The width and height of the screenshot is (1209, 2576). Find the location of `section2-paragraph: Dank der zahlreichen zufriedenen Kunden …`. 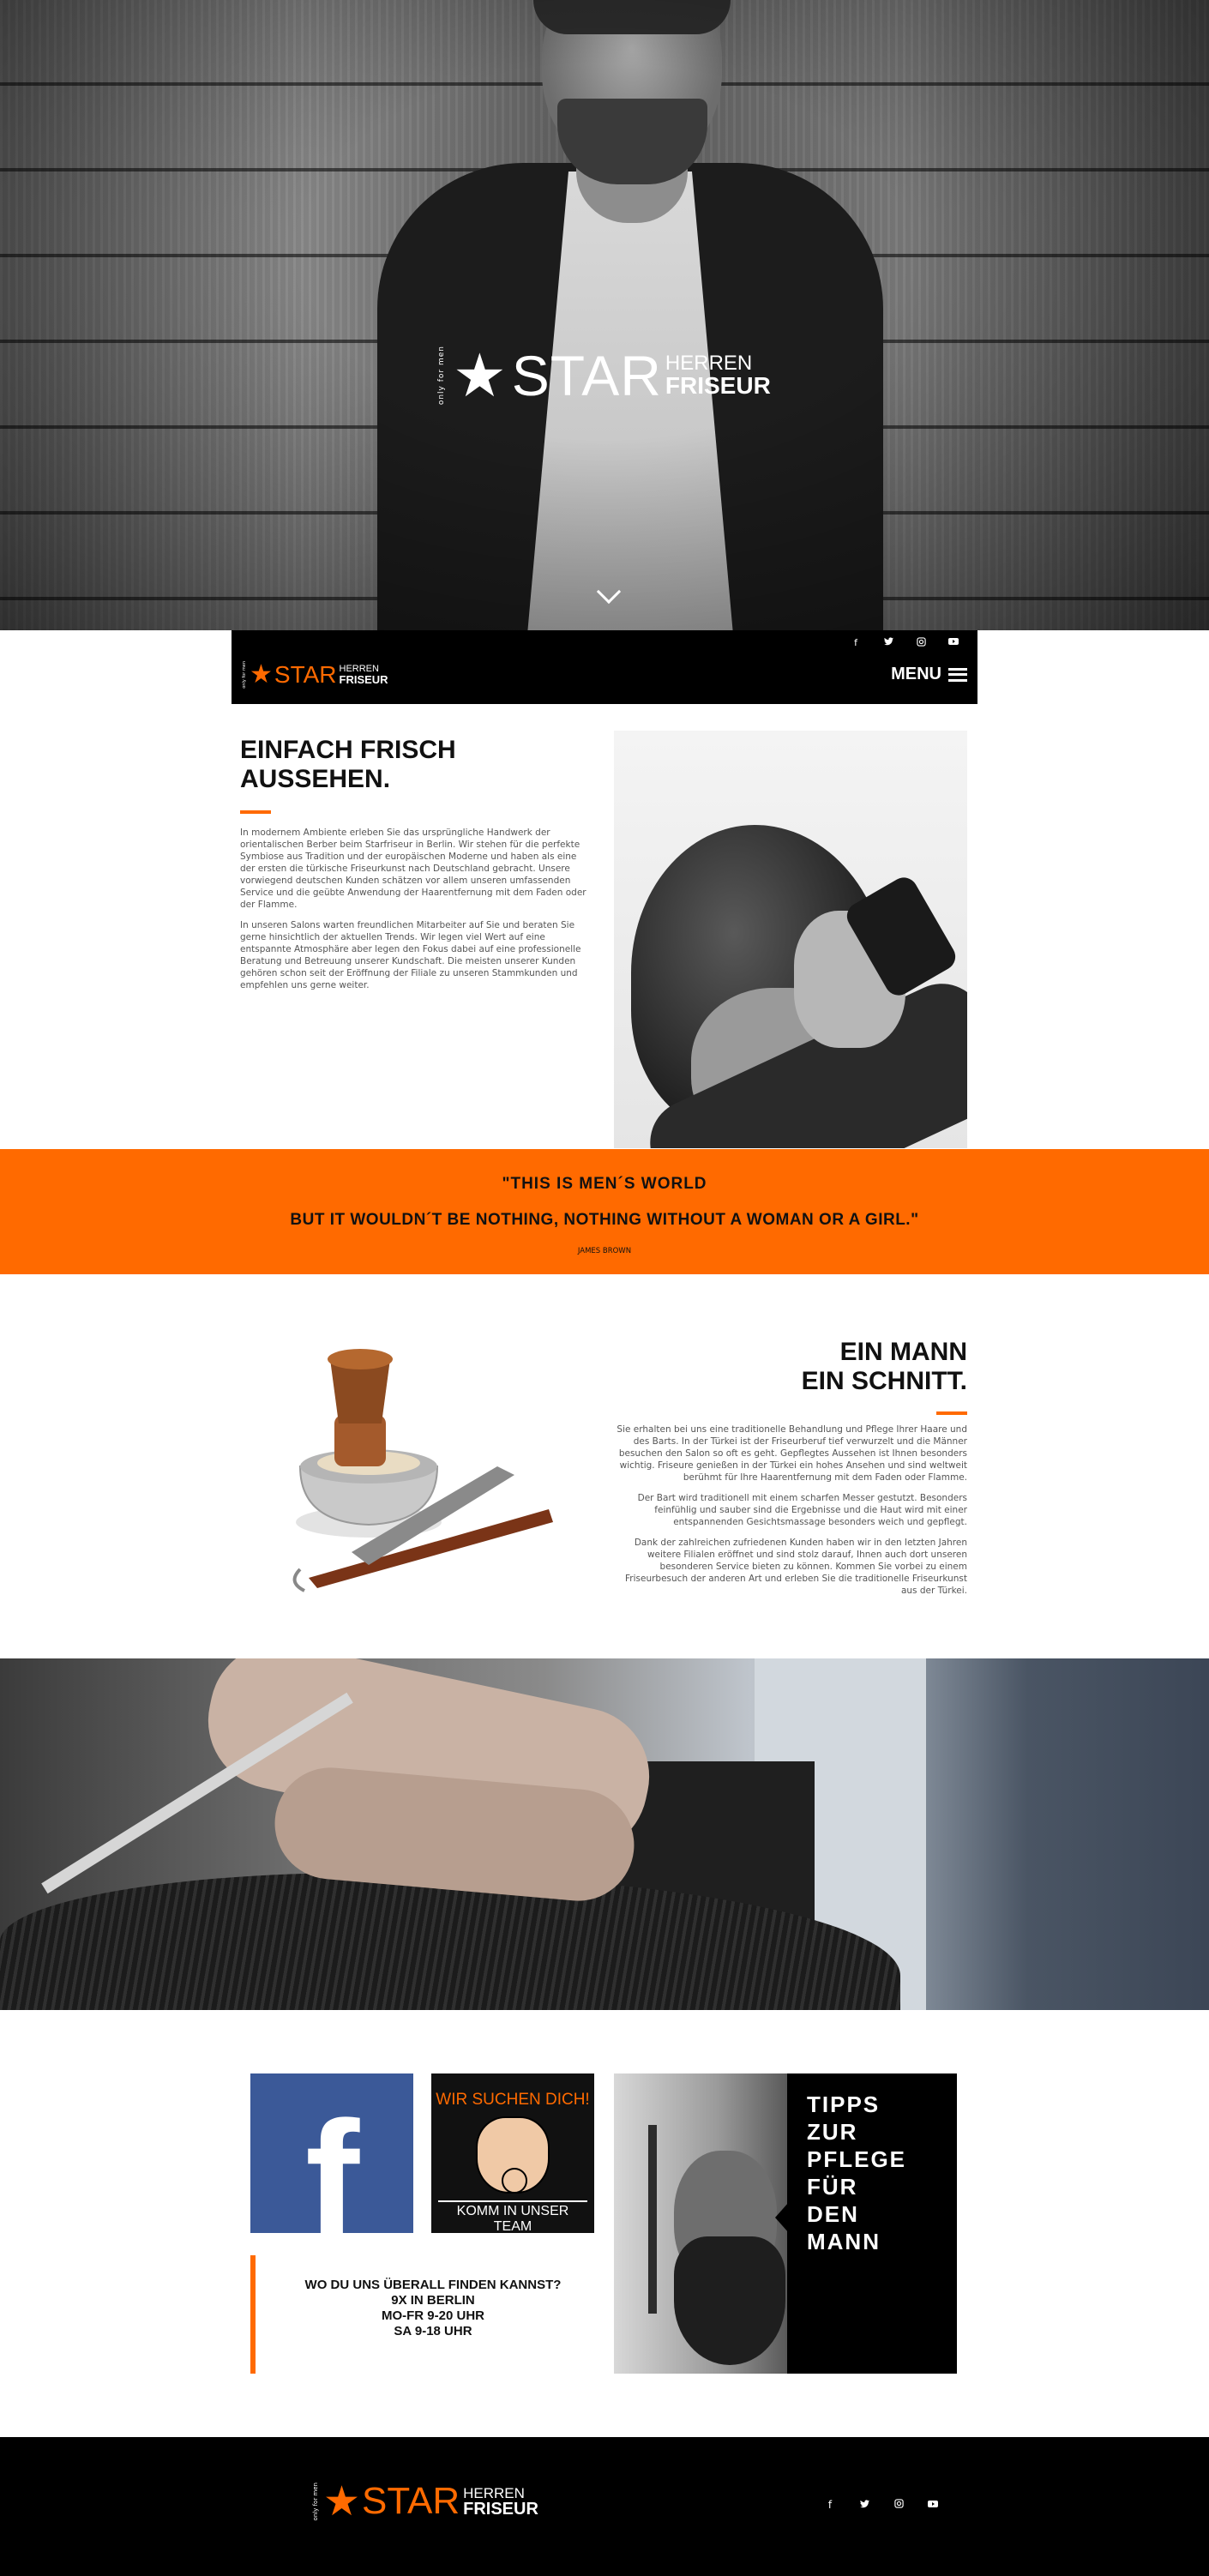

section2-paragraph: Dank der zahlreichen zufriedenen Kunden … is located at coordinates (796, 1567).